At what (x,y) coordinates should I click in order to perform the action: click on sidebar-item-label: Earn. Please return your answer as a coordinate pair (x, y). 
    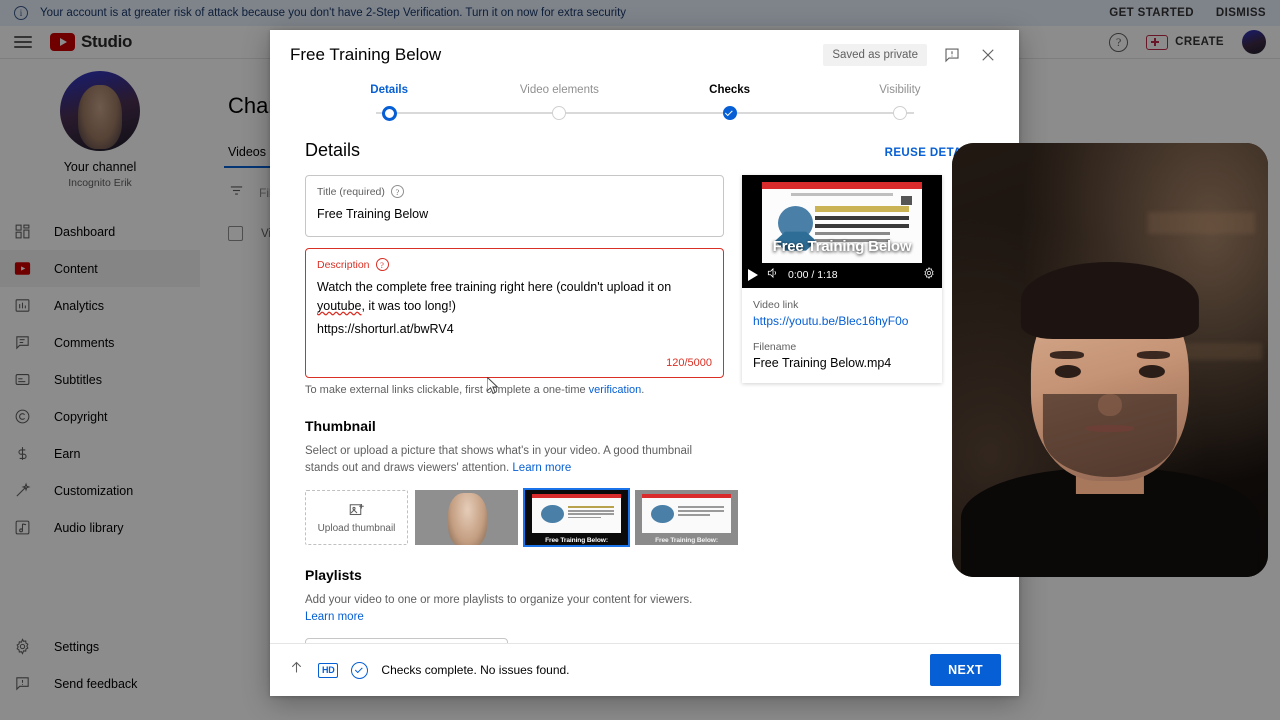
    Looking at the image, I should click on (67, 453).